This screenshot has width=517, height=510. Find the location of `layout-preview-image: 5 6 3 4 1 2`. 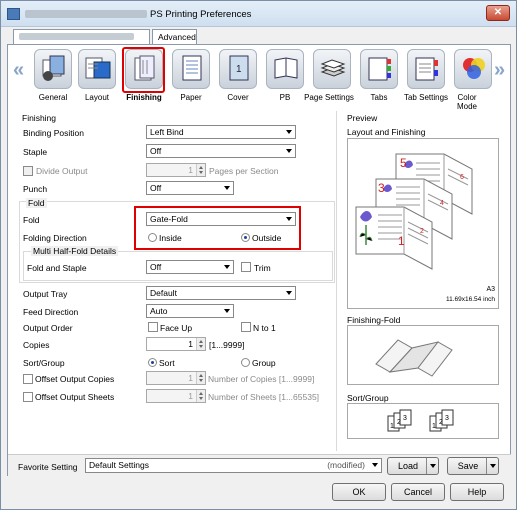

layout-preview-image: 5 6 3 4 1 2 is located at coordinates (414, 211).